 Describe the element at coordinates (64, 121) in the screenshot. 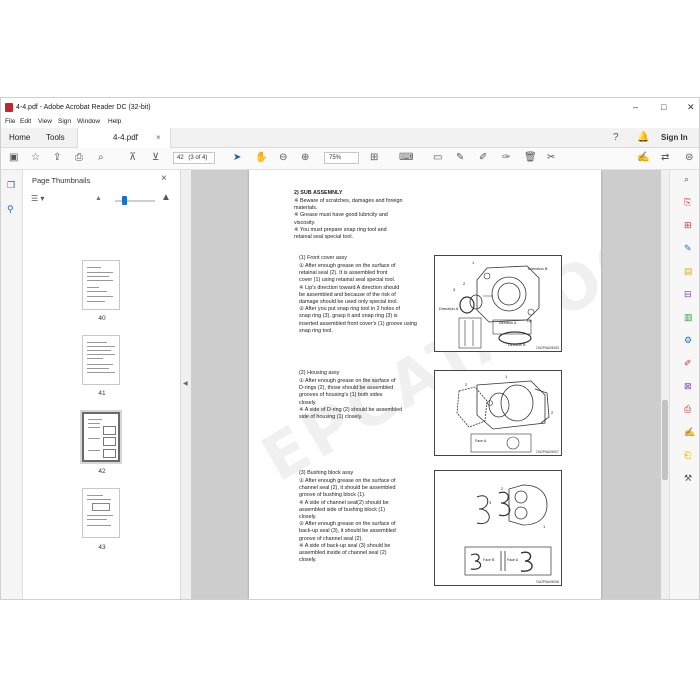

I see `menu-sign: Sign` at that location.